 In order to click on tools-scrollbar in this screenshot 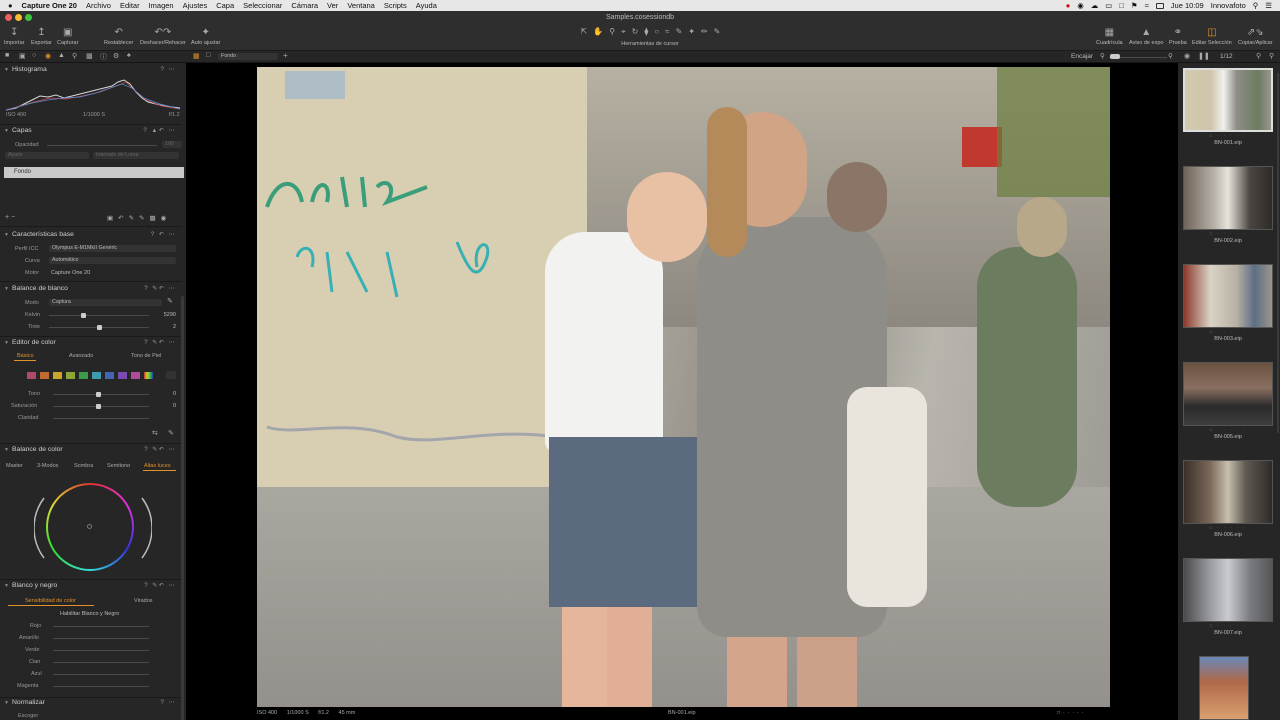, I will do `click(182, 508)`.